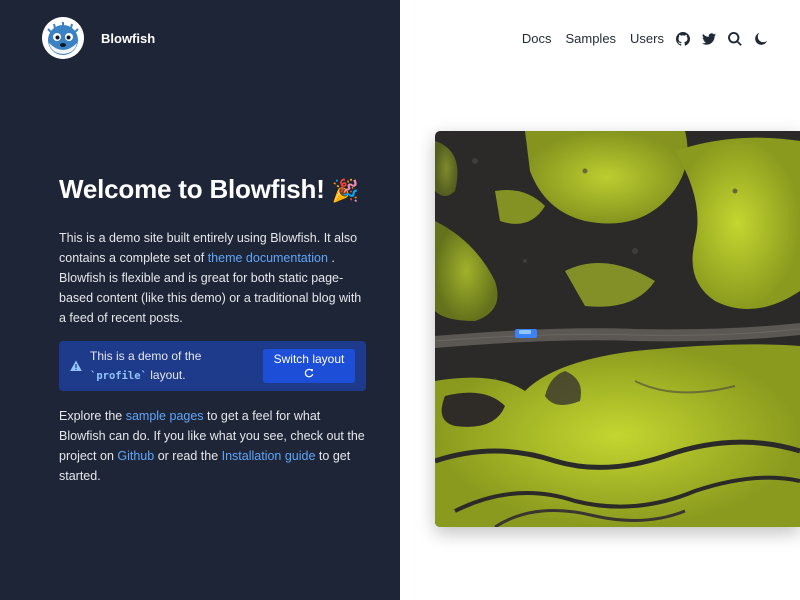 This screenshot has width=800, height=600. What do you see at coordinates (709, 39) in the screenshot?
I see `twitter-icon` at bounding box center [709, 39].